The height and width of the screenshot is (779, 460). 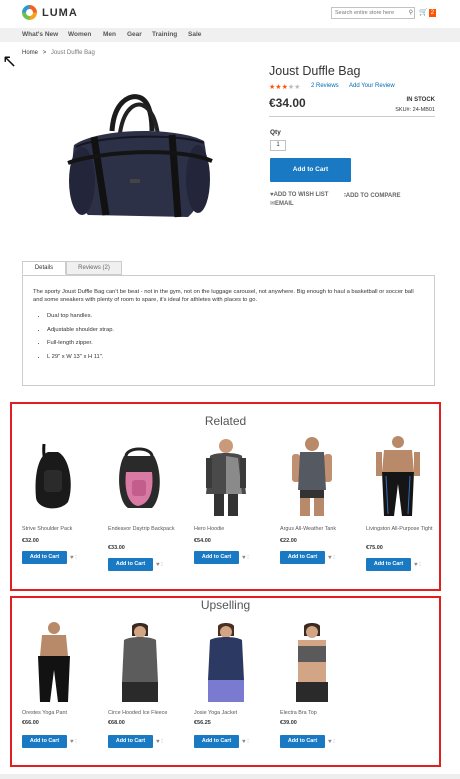 I want to click on email-link: ✉EMAIL, so click(x=282, y=203).